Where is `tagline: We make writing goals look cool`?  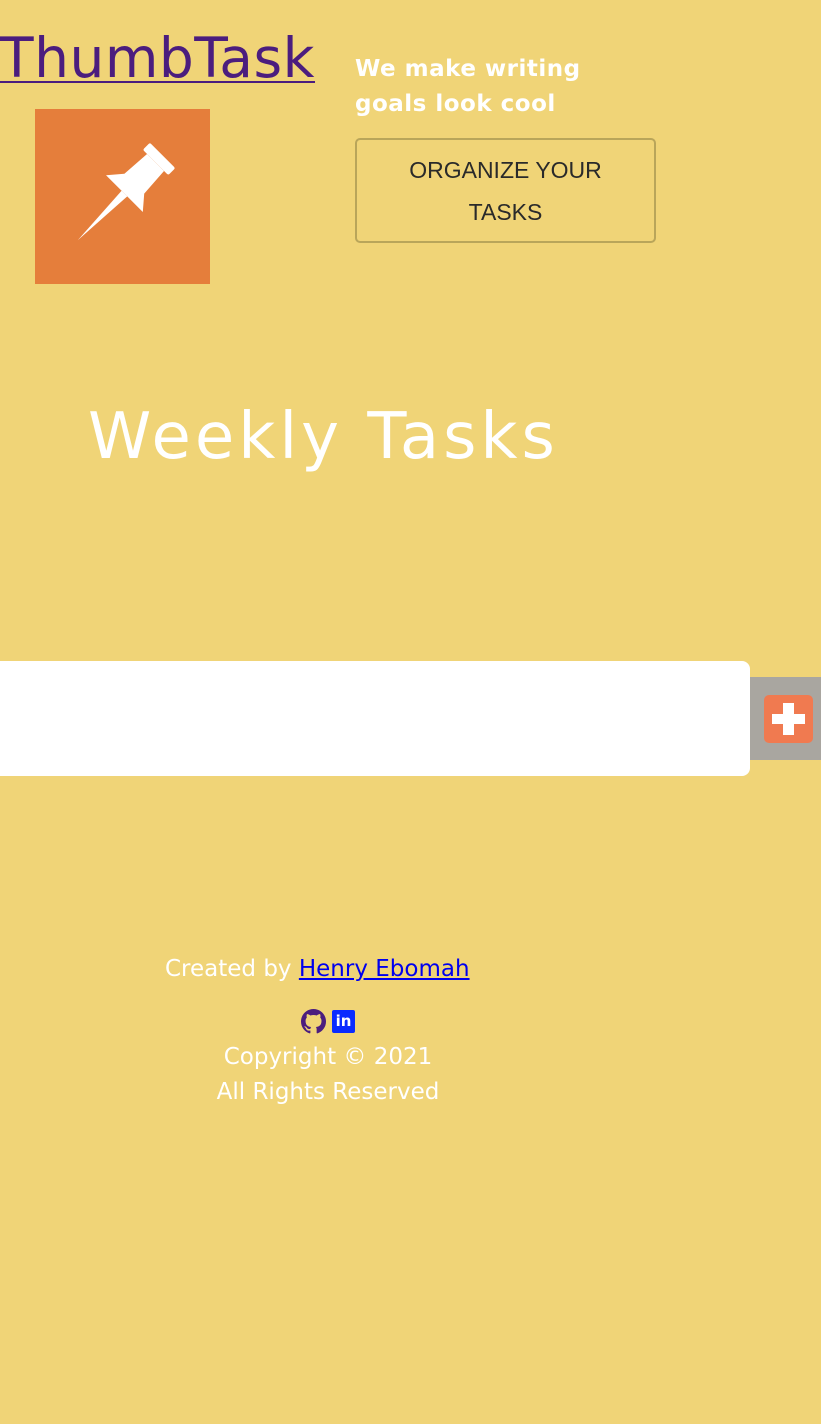 tagline: We make writing goals look cool is located at coordinates (468, 86).